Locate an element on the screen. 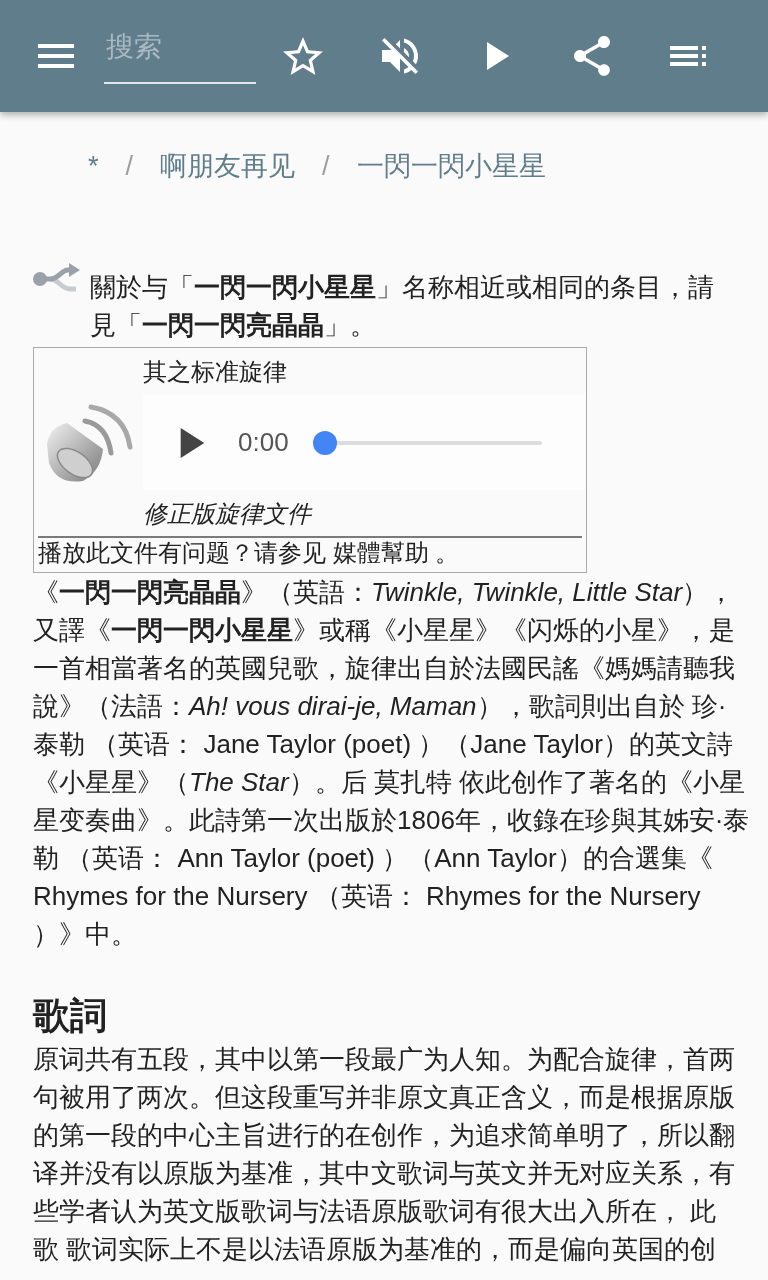 Image resolution: width=768 pixels, height=1280 pixels. list-icon is located at coordinates (688, 56).